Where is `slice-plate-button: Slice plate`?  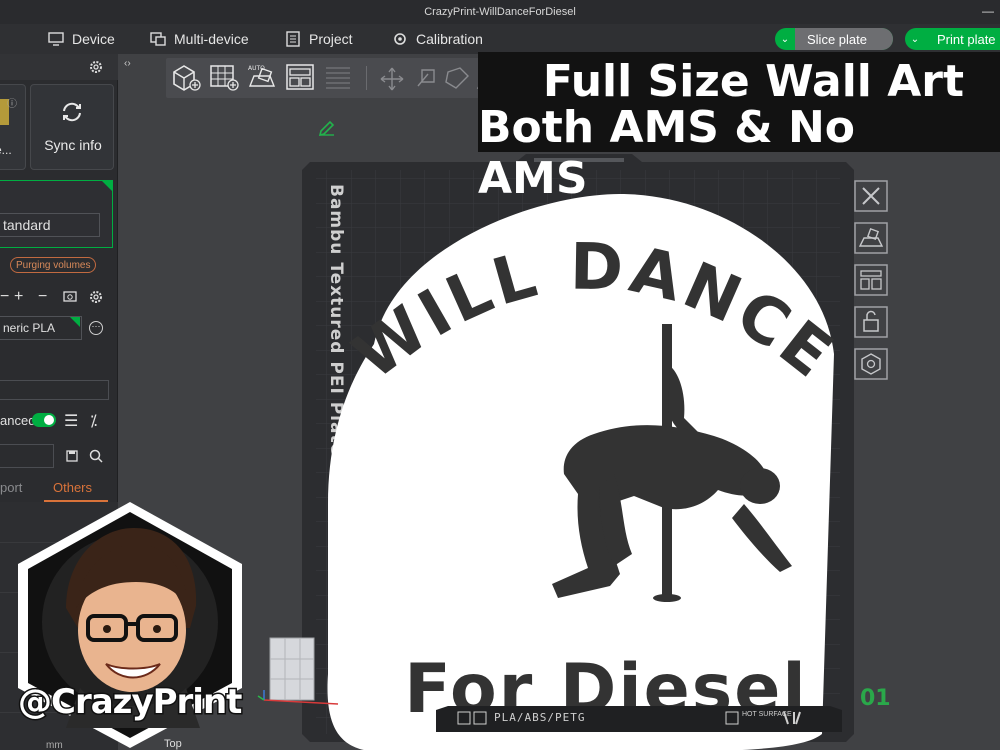
slice-plate-button: Slice plate is located at coordinates (844, 39).